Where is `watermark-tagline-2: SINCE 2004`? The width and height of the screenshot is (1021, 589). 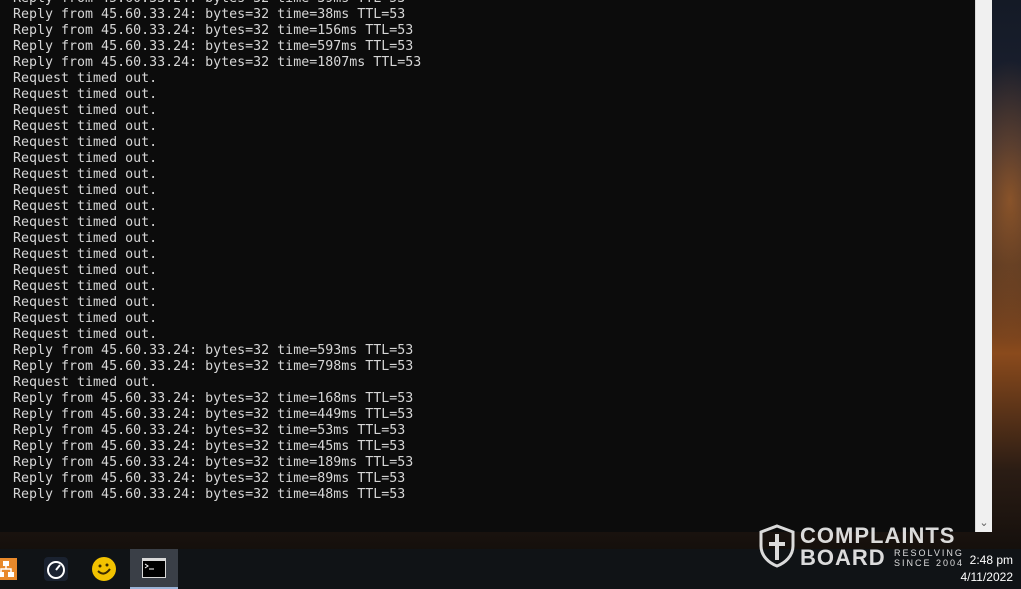 watermark-tagline-2: SINCE 2004 is located at coordinates (929, 563).